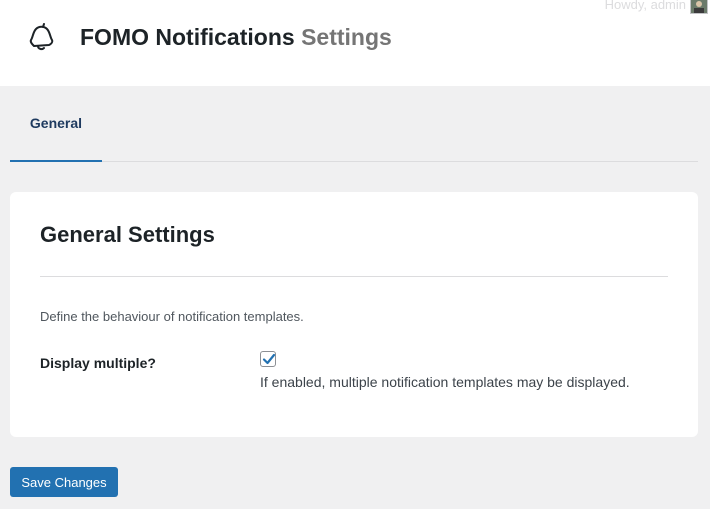 The height and width of the screenshot is (509, 710). Describe the element at coordinates (346, 37) in the screenshot. I see `page-title-sub: Settings` at that location.